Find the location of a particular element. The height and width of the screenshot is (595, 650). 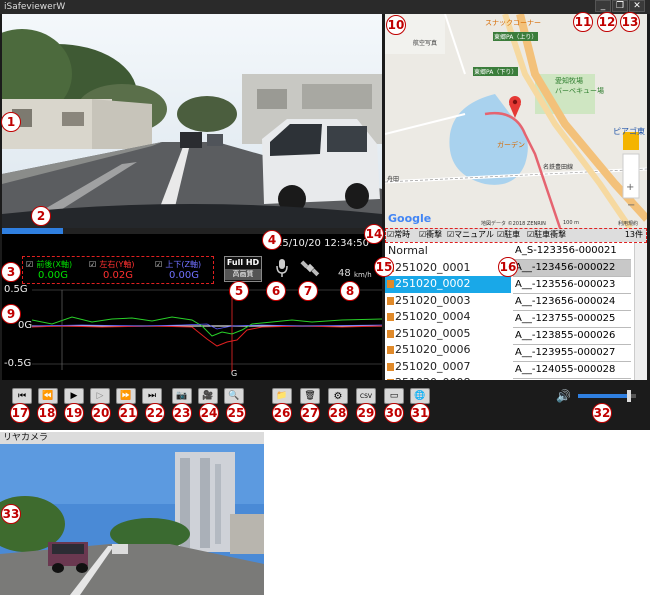

map-label-piago: ピアゴ東 is located at coordinates (629, 131).